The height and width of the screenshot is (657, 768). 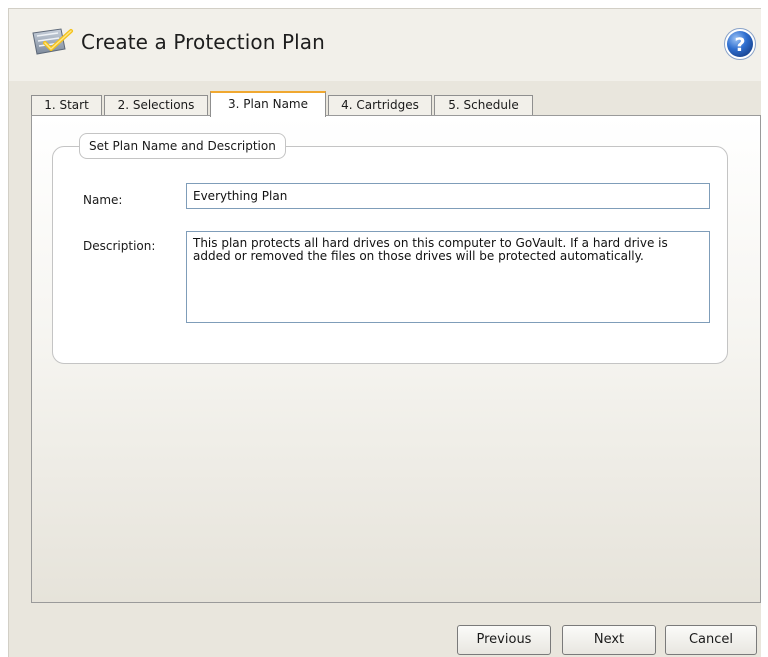 I want to click on tab-schedule: 5. Schedule, so click(x=483, y=105).